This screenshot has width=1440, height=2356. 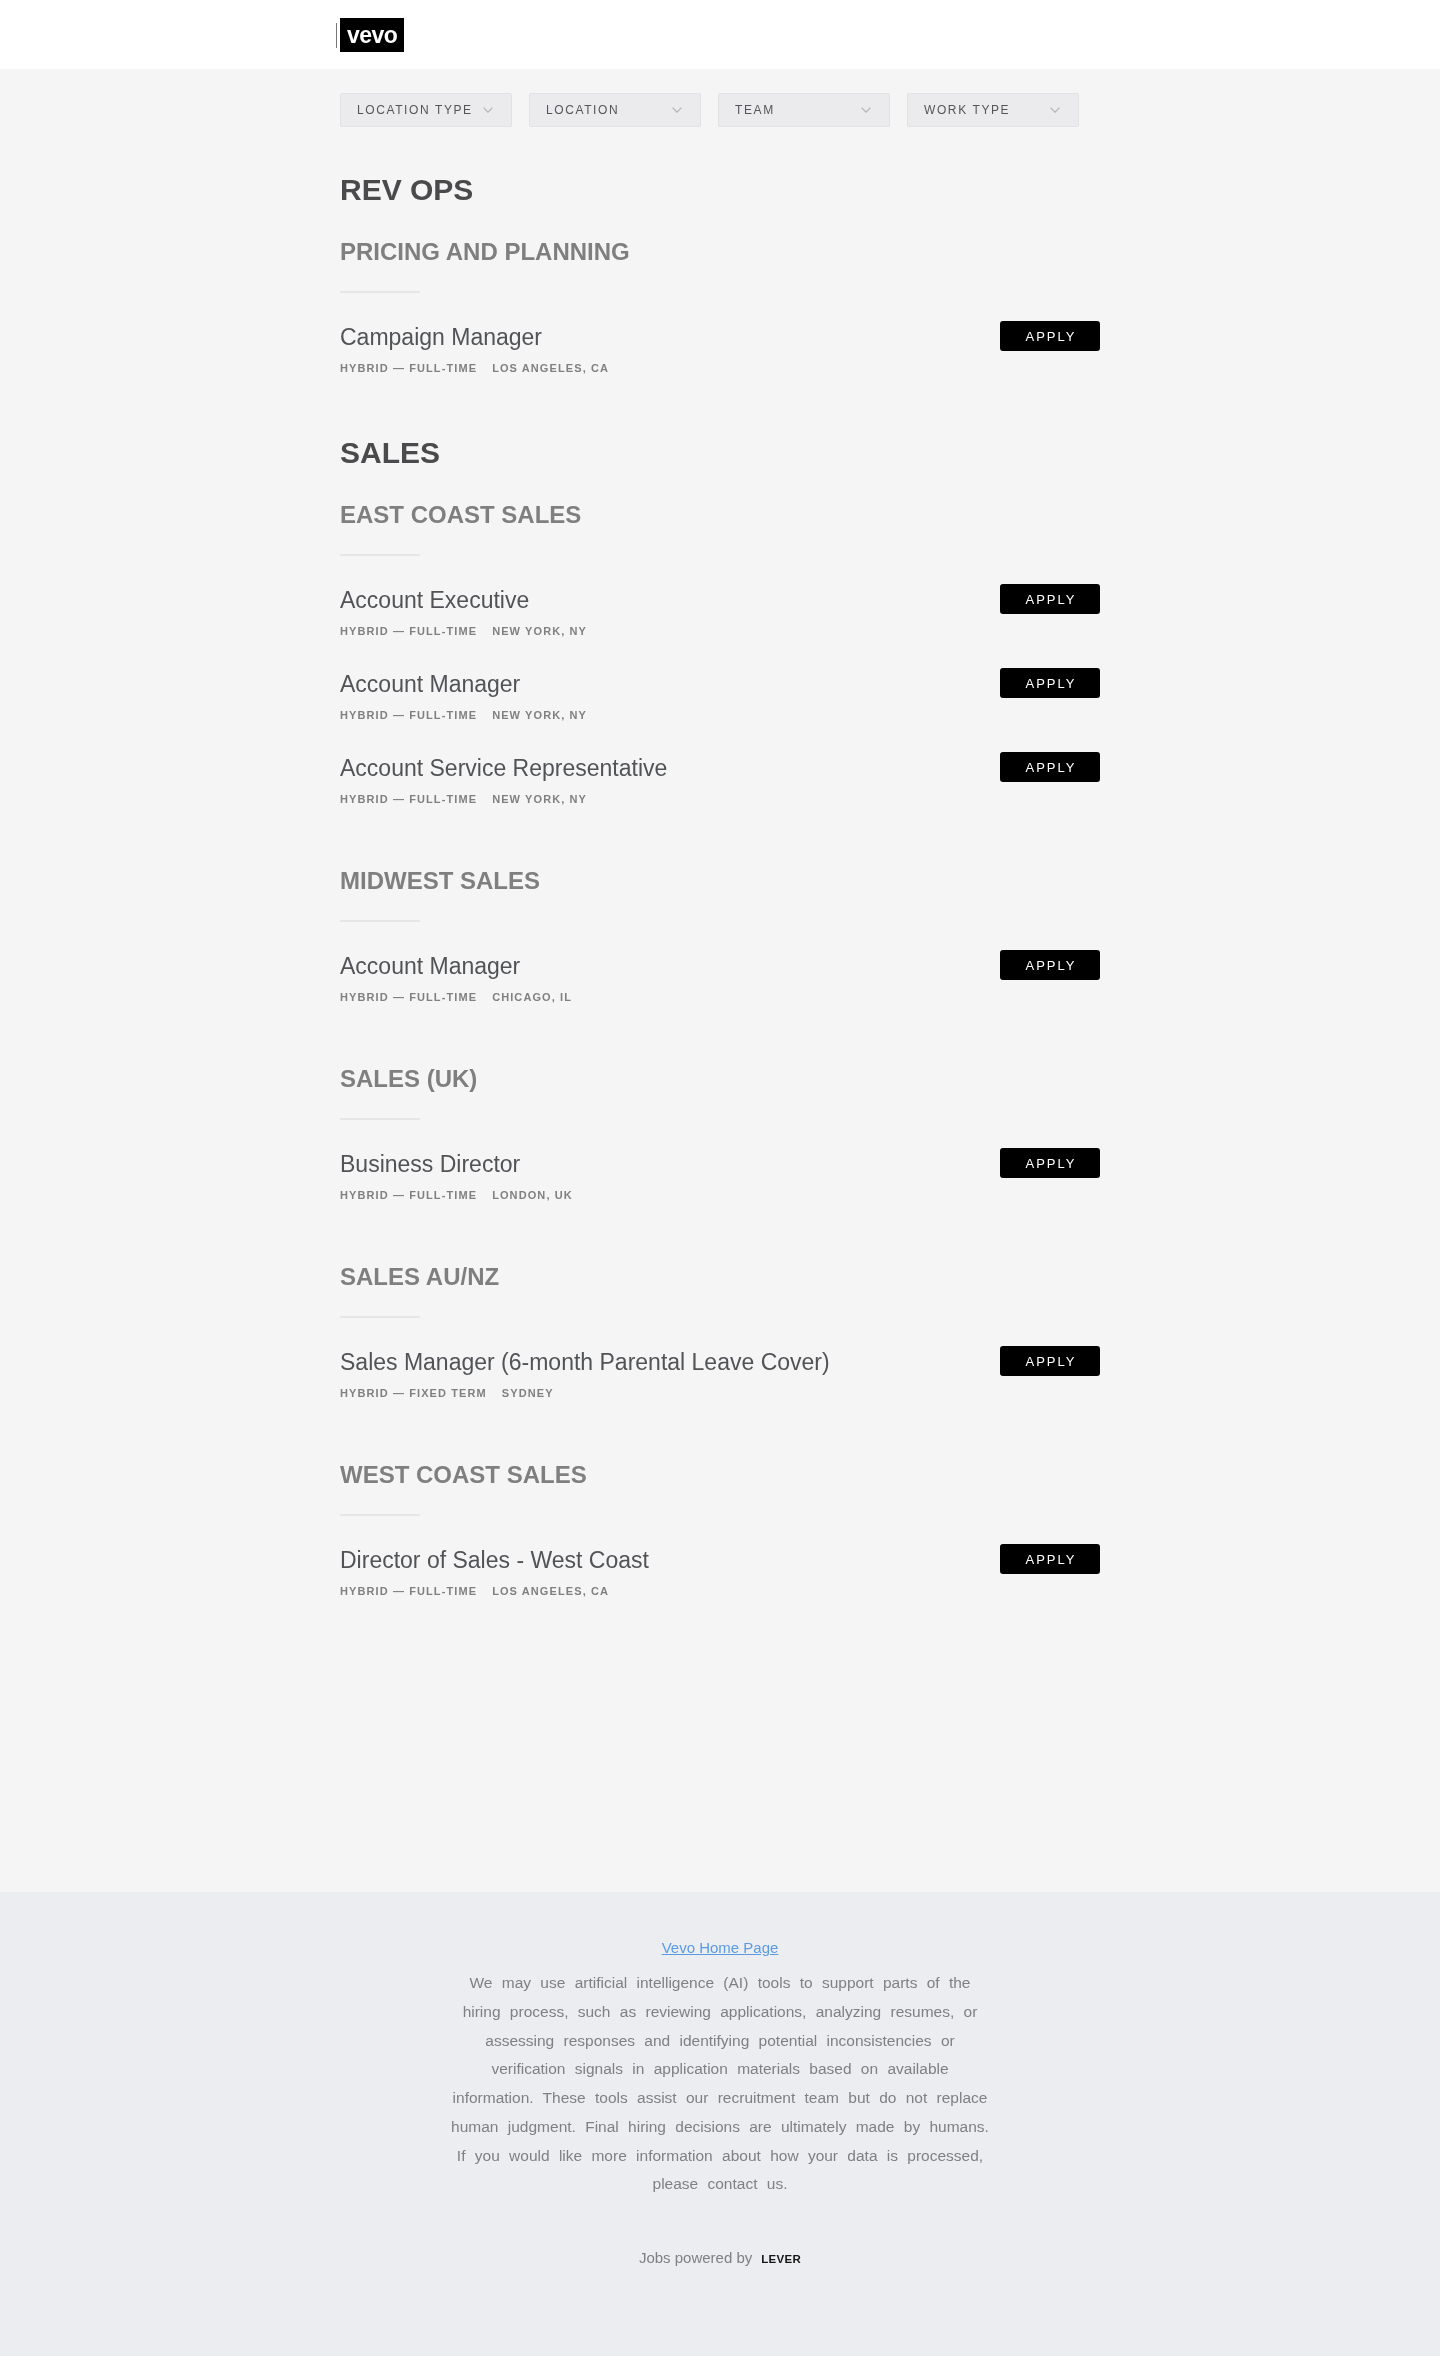 I want to click on department-heading: REV OPS, so click(x=407, y=190).